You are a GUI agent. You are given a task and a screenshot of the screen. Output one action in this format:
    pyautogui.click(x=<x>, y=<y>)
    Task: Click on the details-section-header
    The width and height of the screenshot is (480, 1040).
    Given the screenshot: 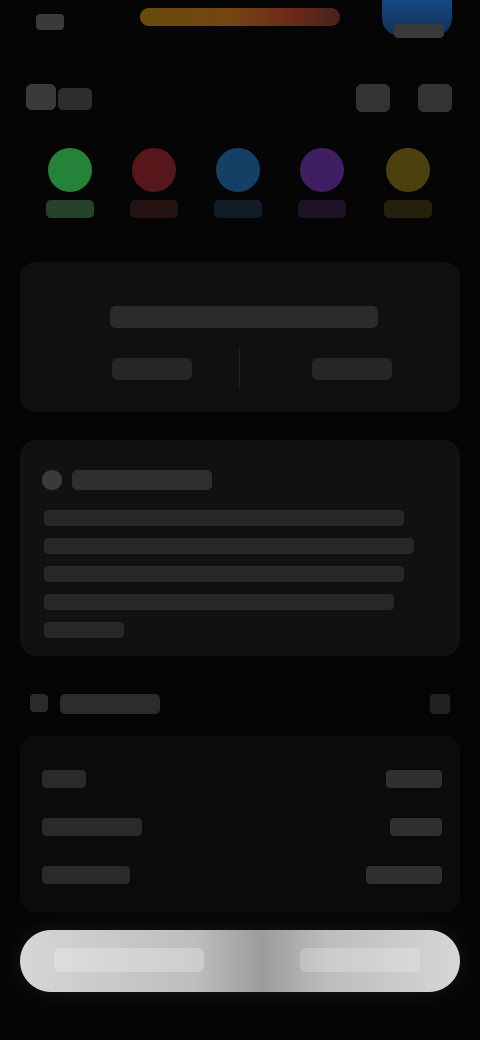 What is the action you would take?
    pyautogui.click(x=240, y=703)
    